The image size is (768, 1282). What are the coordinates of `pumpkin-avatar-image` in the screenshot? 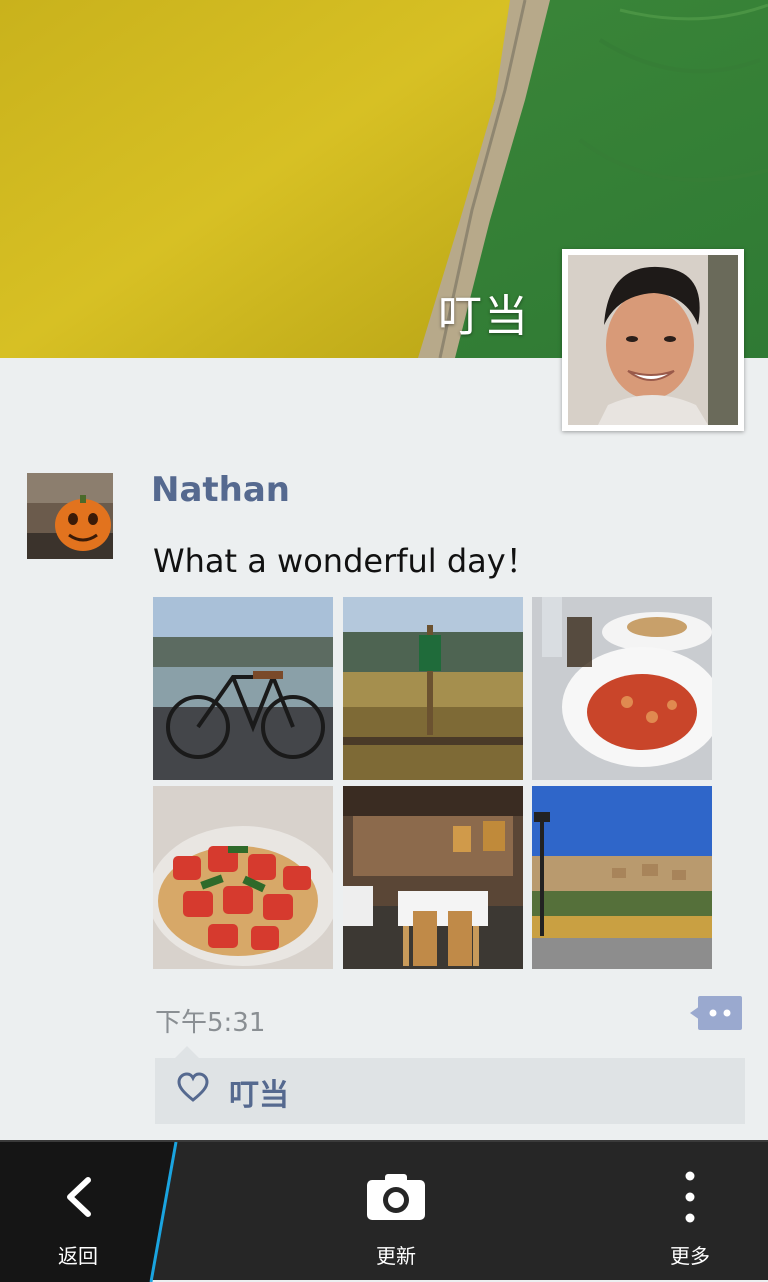 It's located at (70, 516).